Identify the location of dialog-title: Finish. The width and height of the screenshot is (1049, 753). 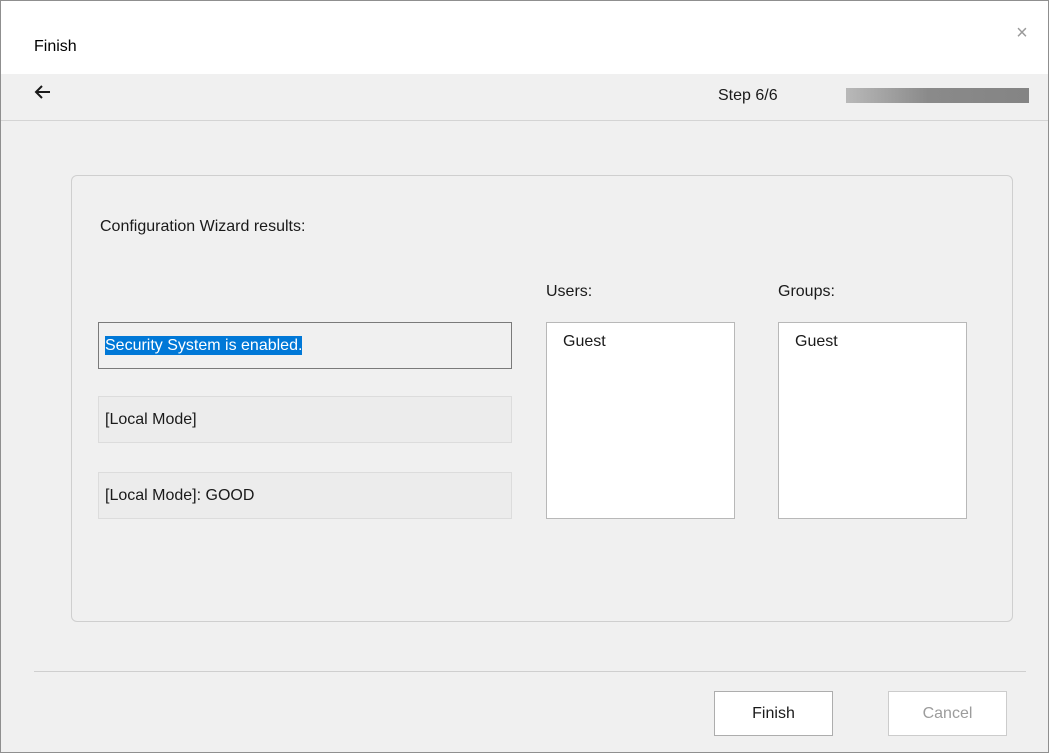
(55, 46).